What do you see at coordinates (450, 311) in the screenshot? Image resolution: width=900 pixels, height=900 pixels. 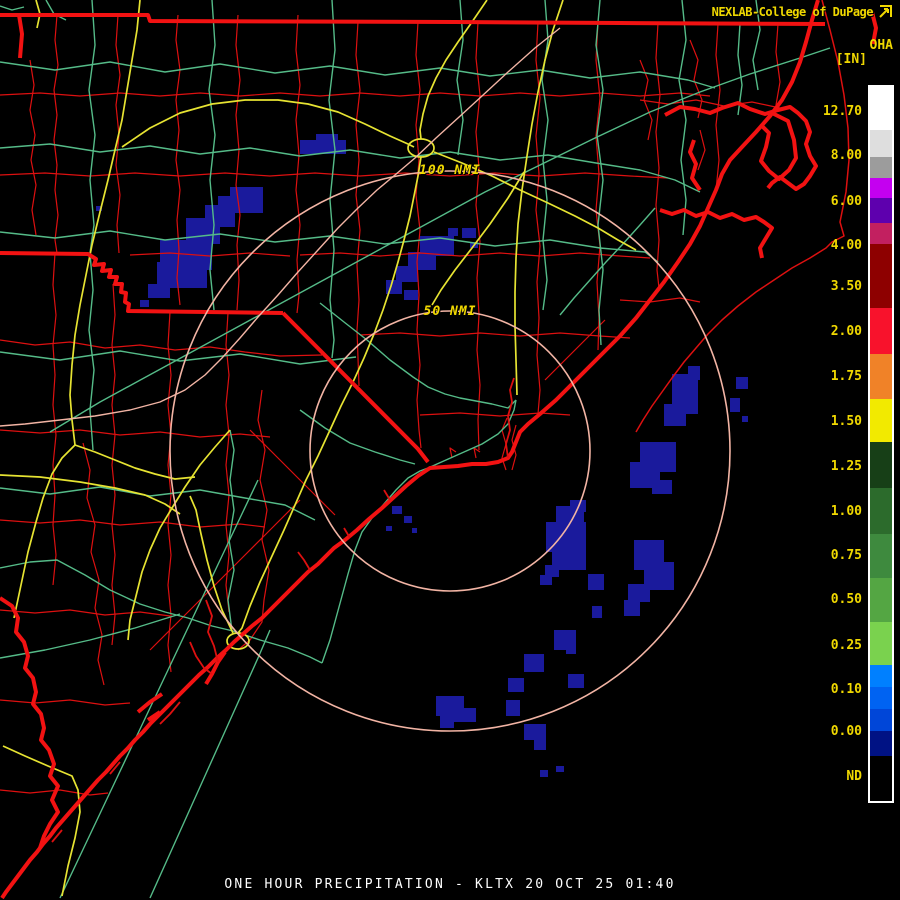 I see `range-ring-label-50nmi: 50 NMI` at bounding box center [450, 311].